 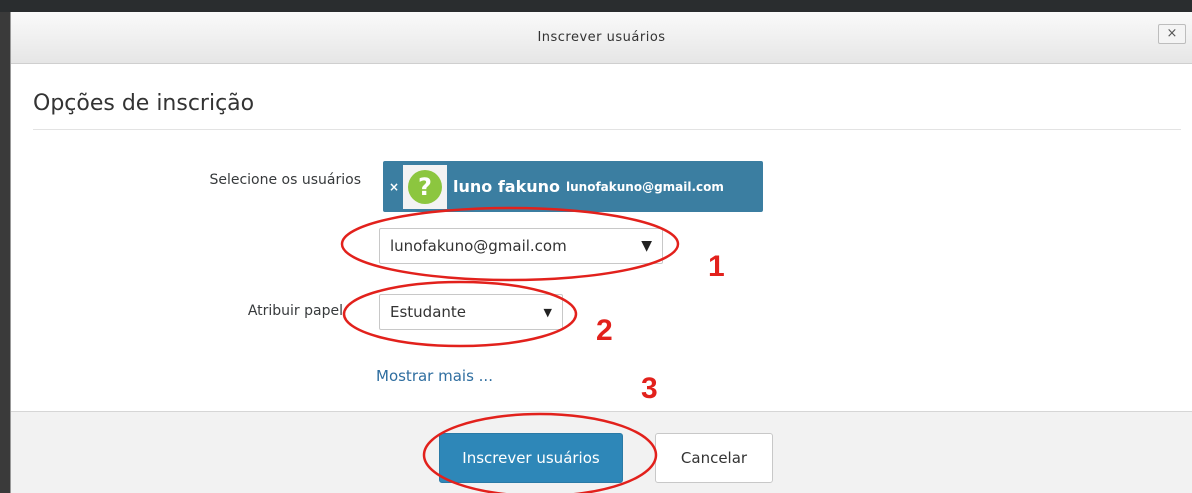 What do you see at coordinates (506, 186) in the screenshot?
I see `selected-user-name: luno fakuno` at bounding box center [506, 186].